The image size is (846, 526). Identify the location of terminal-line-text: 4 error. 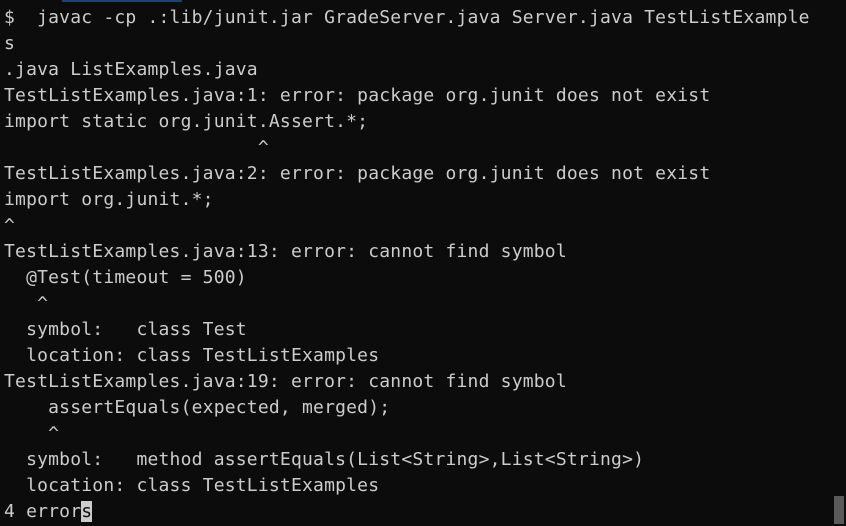
(43, 511).